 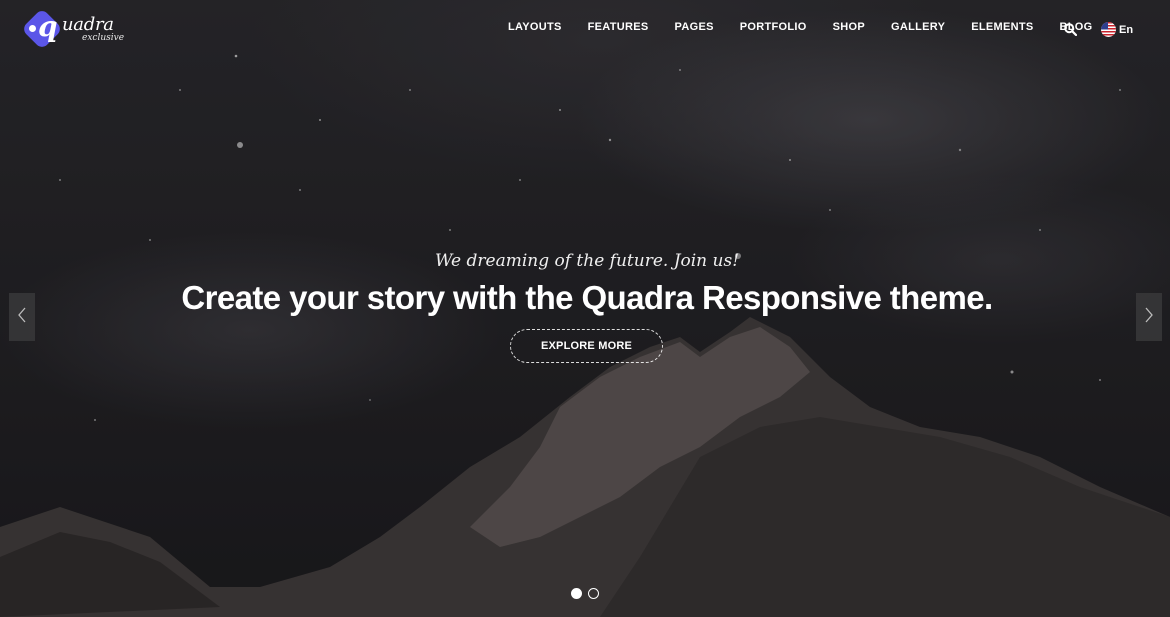 I want to click on search-icon, so click(x=1071, y=30).